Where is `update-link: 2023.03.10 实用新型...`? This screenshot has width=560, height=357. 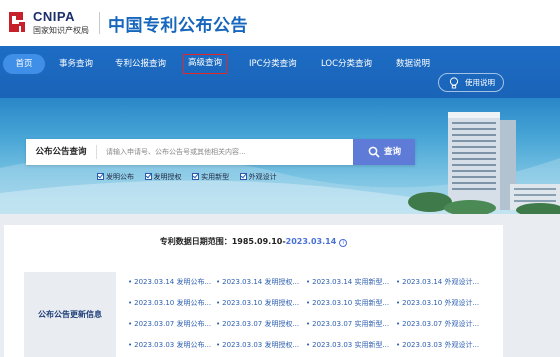 update-link: 2023.03.10 实用新型... is located at coordinates (347, 303).